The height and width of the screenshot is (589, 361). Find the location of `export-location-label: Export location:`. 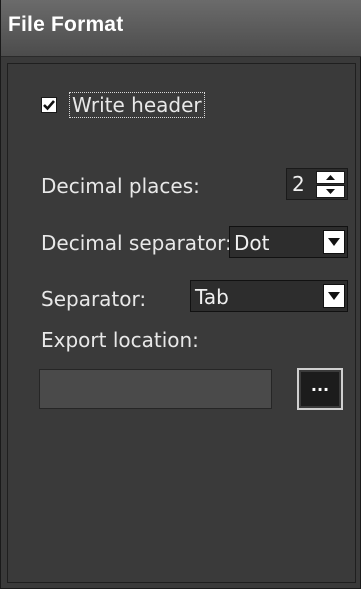

export-location-label: Export location: is located at coordinates (120, 340).